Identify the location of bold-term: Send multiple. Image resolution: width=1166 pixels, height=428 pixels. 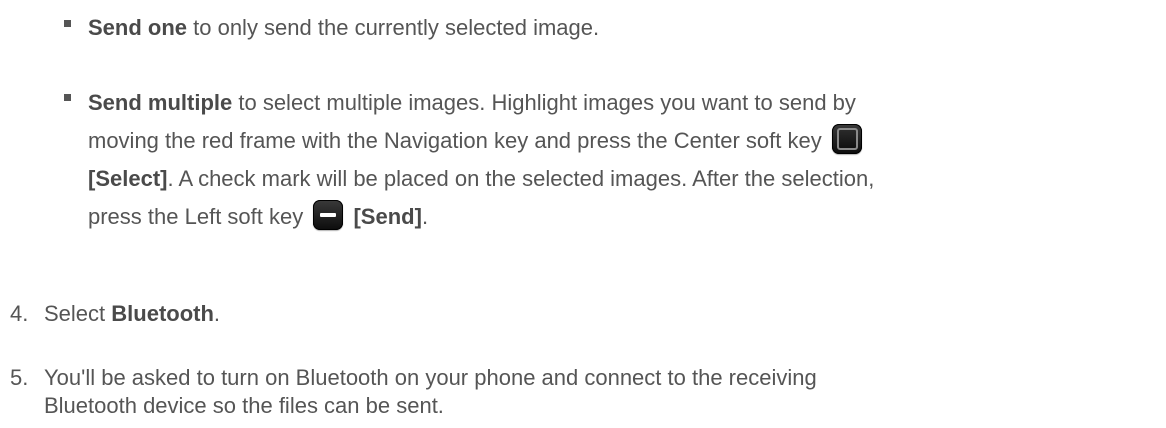
(160, 102).